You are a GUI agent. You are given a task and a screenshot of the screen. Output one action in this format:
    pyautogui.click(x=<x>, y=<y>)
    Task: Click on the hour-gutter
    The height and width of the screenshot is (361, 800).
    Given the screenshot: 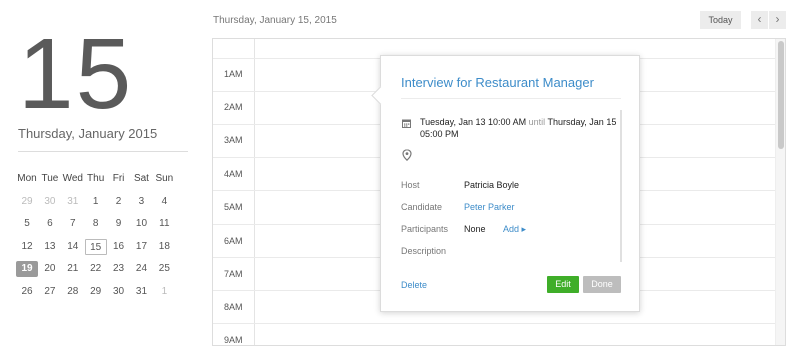 What is the action you would take?
    pyautogui.click(x=234, y=192)
    